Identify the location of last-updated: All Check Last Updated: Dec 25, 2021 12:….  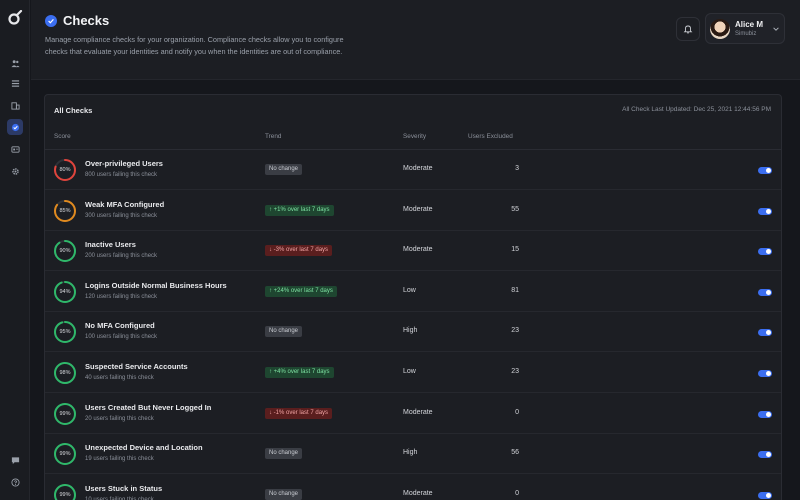
(696, 109).